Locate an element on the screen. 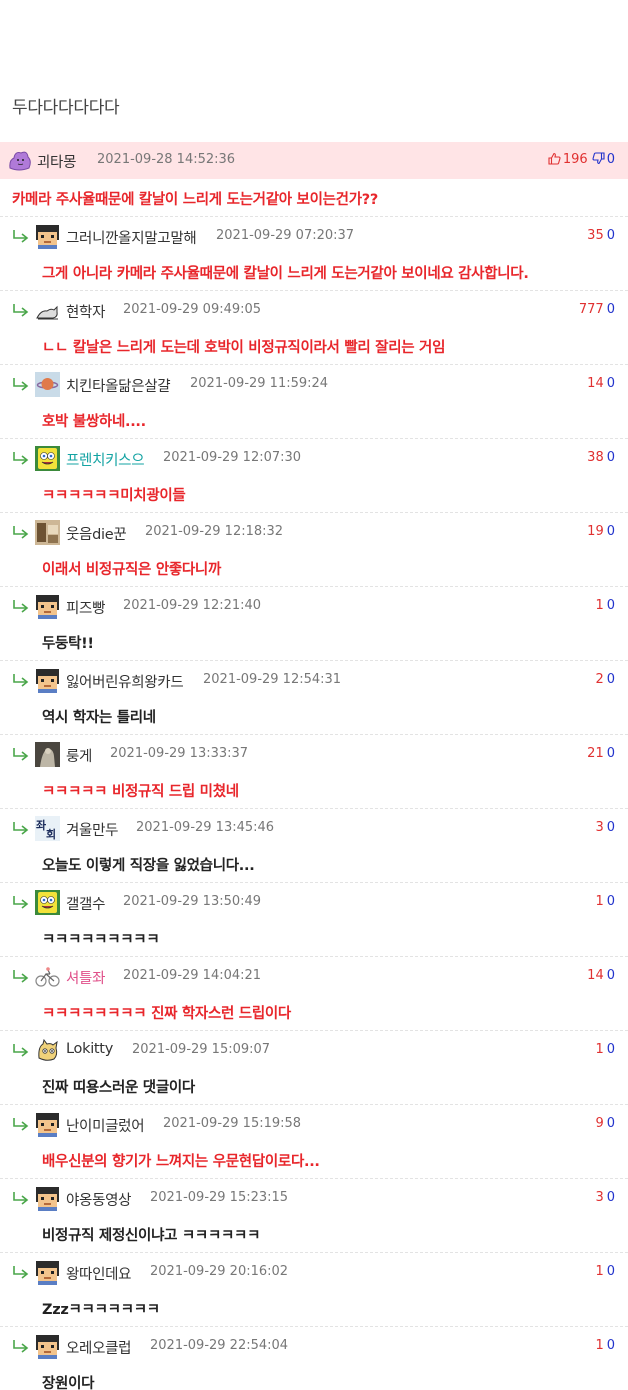  upvote-count: 9 is located at coordinates (599, 1123).